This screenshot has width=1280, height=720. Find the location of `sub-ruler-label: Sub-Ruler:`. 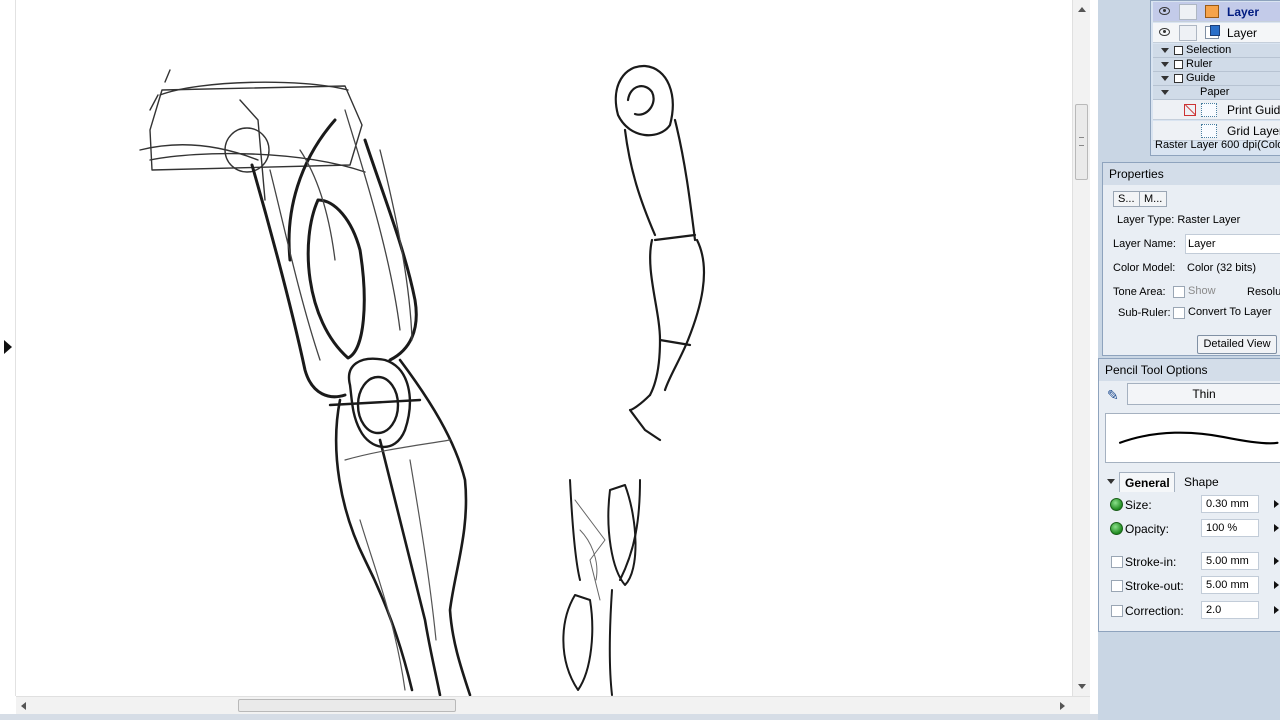

sub-ruler-label: Sub-Ruler: is located at coordinates (1144, 313).